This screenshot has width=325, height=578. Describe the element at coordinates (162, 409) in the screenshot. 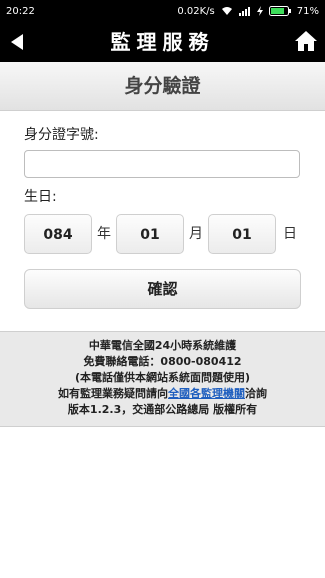

I see `footer-version-text: 版本1.2.3，交通部公路總局 版權所有` at that location.